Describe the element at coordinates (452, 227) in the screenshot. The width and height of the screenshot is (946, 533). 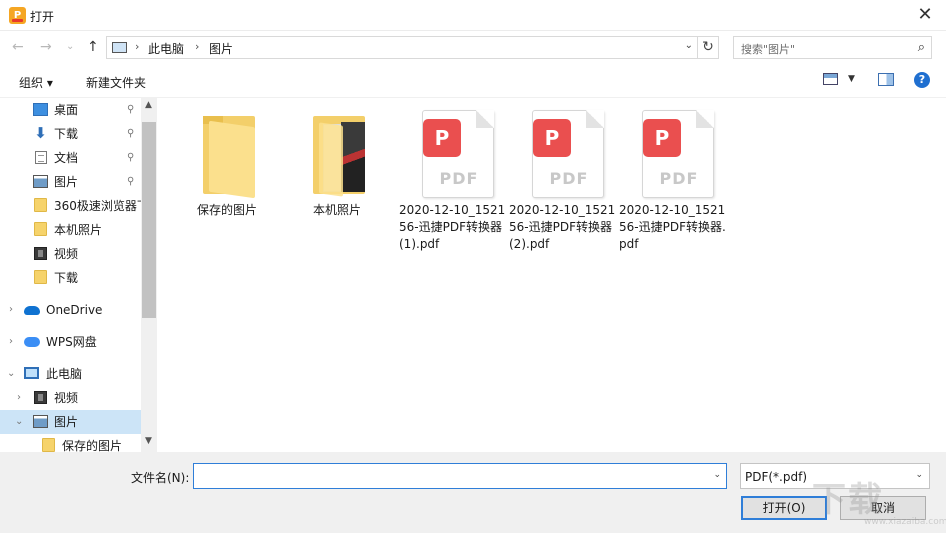
I see `file-name: 2020-12-10_152156-迅捷PDF转换器 (1).pdf` at that location.